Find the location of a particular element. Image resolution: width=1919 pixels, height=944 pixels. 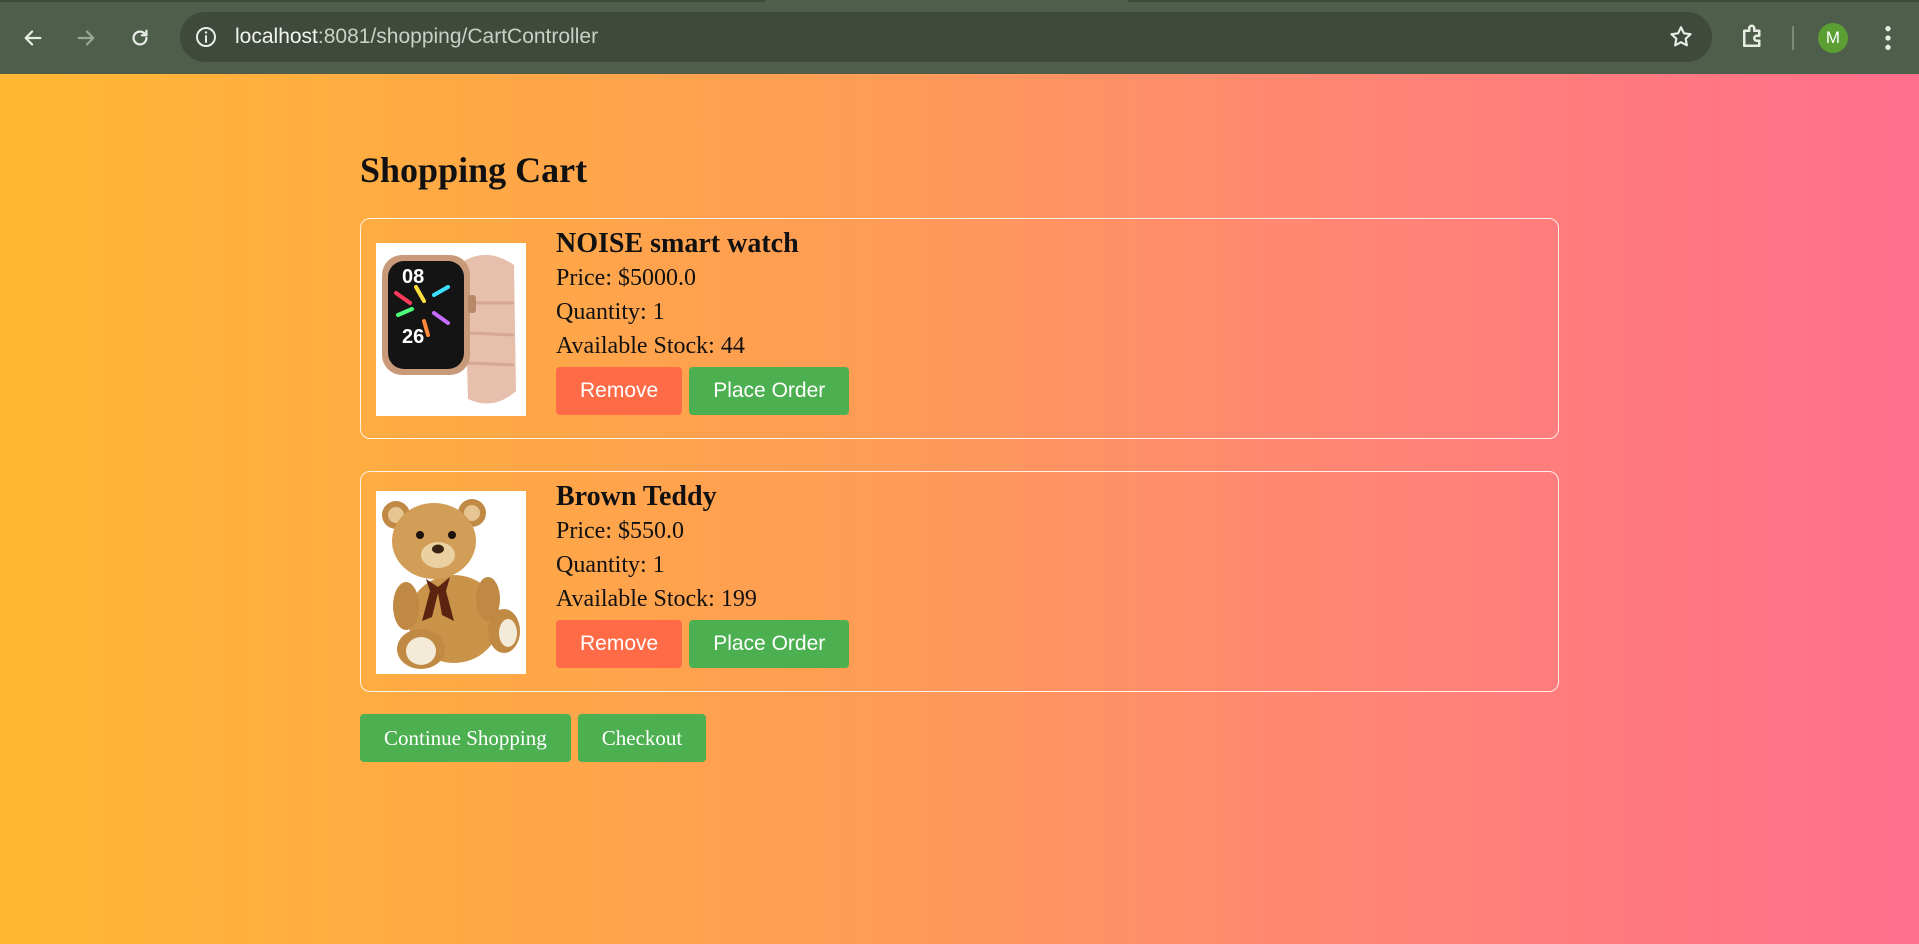

bookmark-star-icon is located at coordinates (1681, 37).